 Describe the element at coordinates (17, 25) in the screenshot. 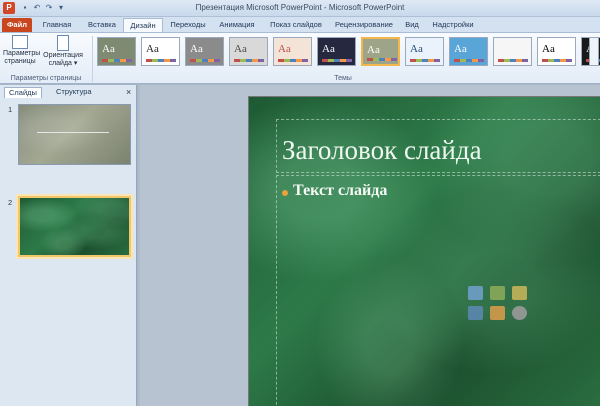

I see `tab-file: Файл` at that location.